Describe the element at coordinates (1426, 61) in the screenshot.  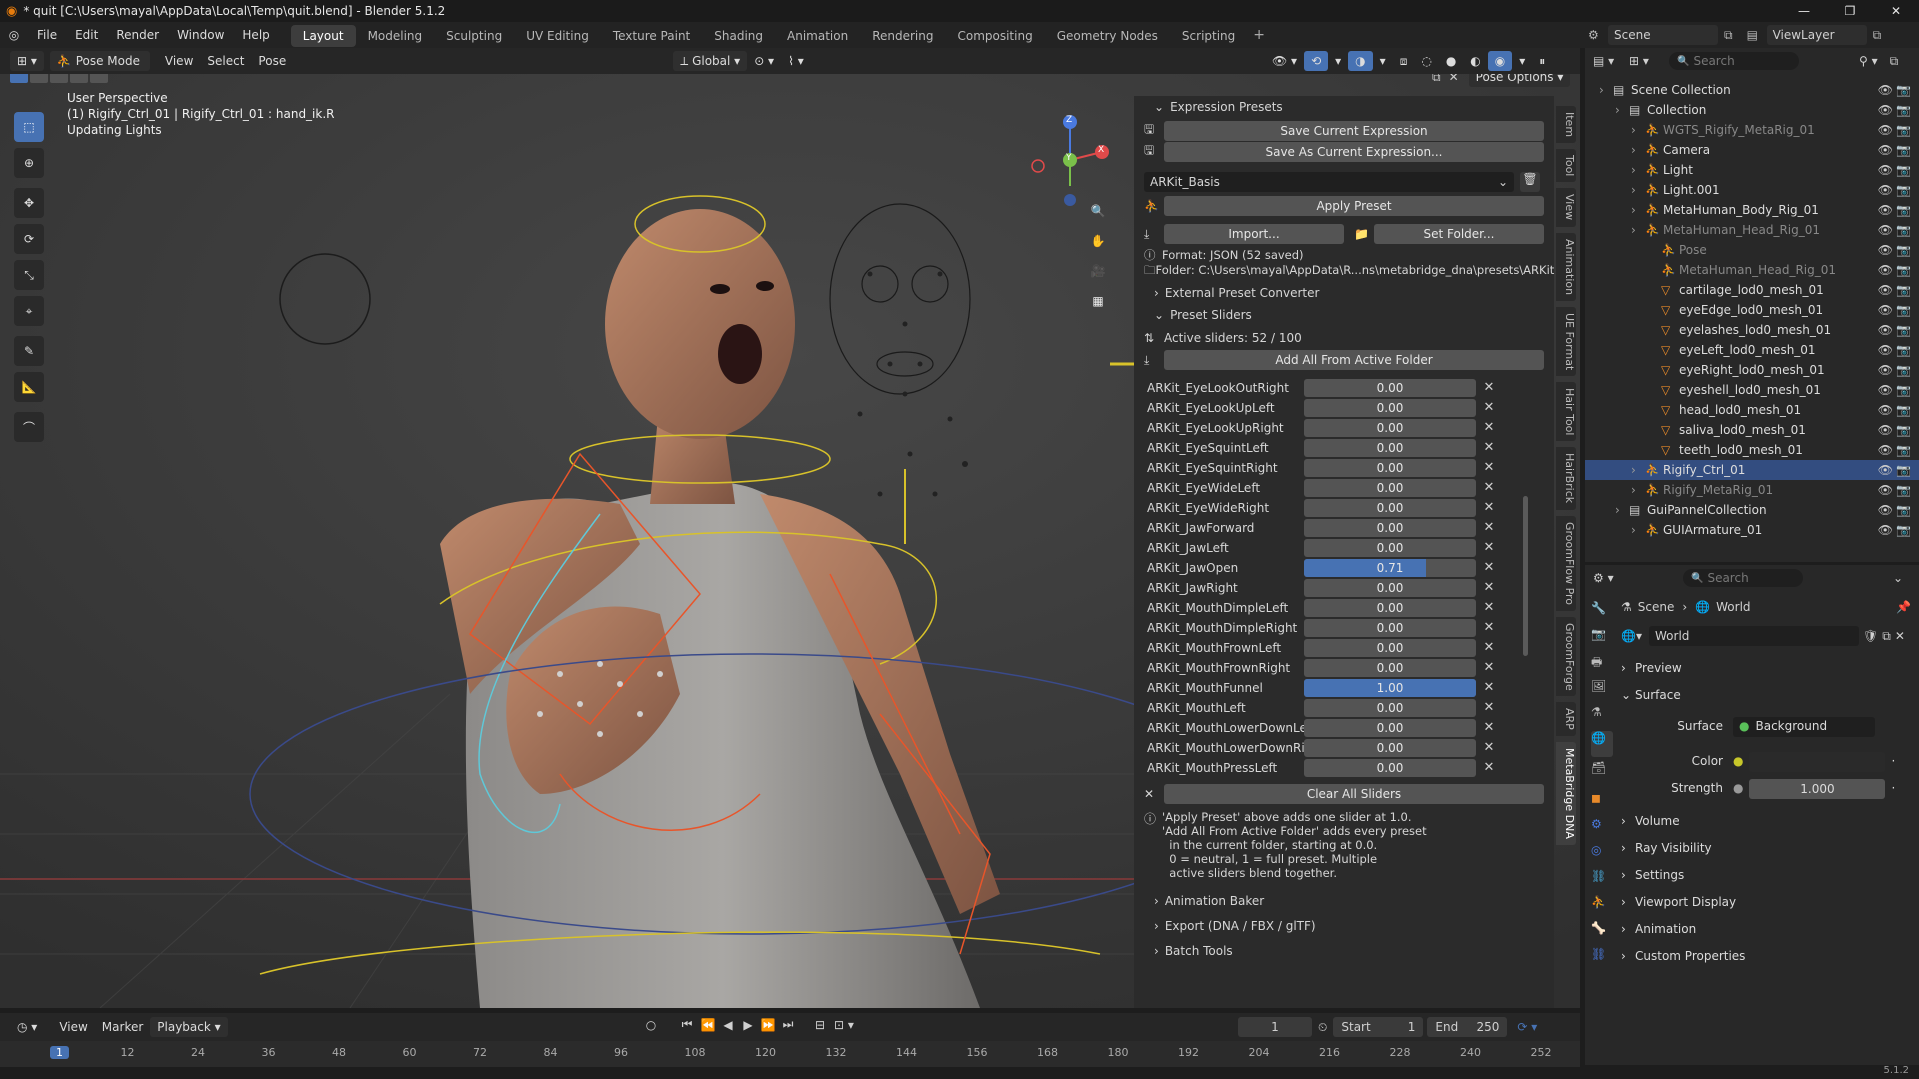
I see `shading-wireframe-icon: ◌` at that location.